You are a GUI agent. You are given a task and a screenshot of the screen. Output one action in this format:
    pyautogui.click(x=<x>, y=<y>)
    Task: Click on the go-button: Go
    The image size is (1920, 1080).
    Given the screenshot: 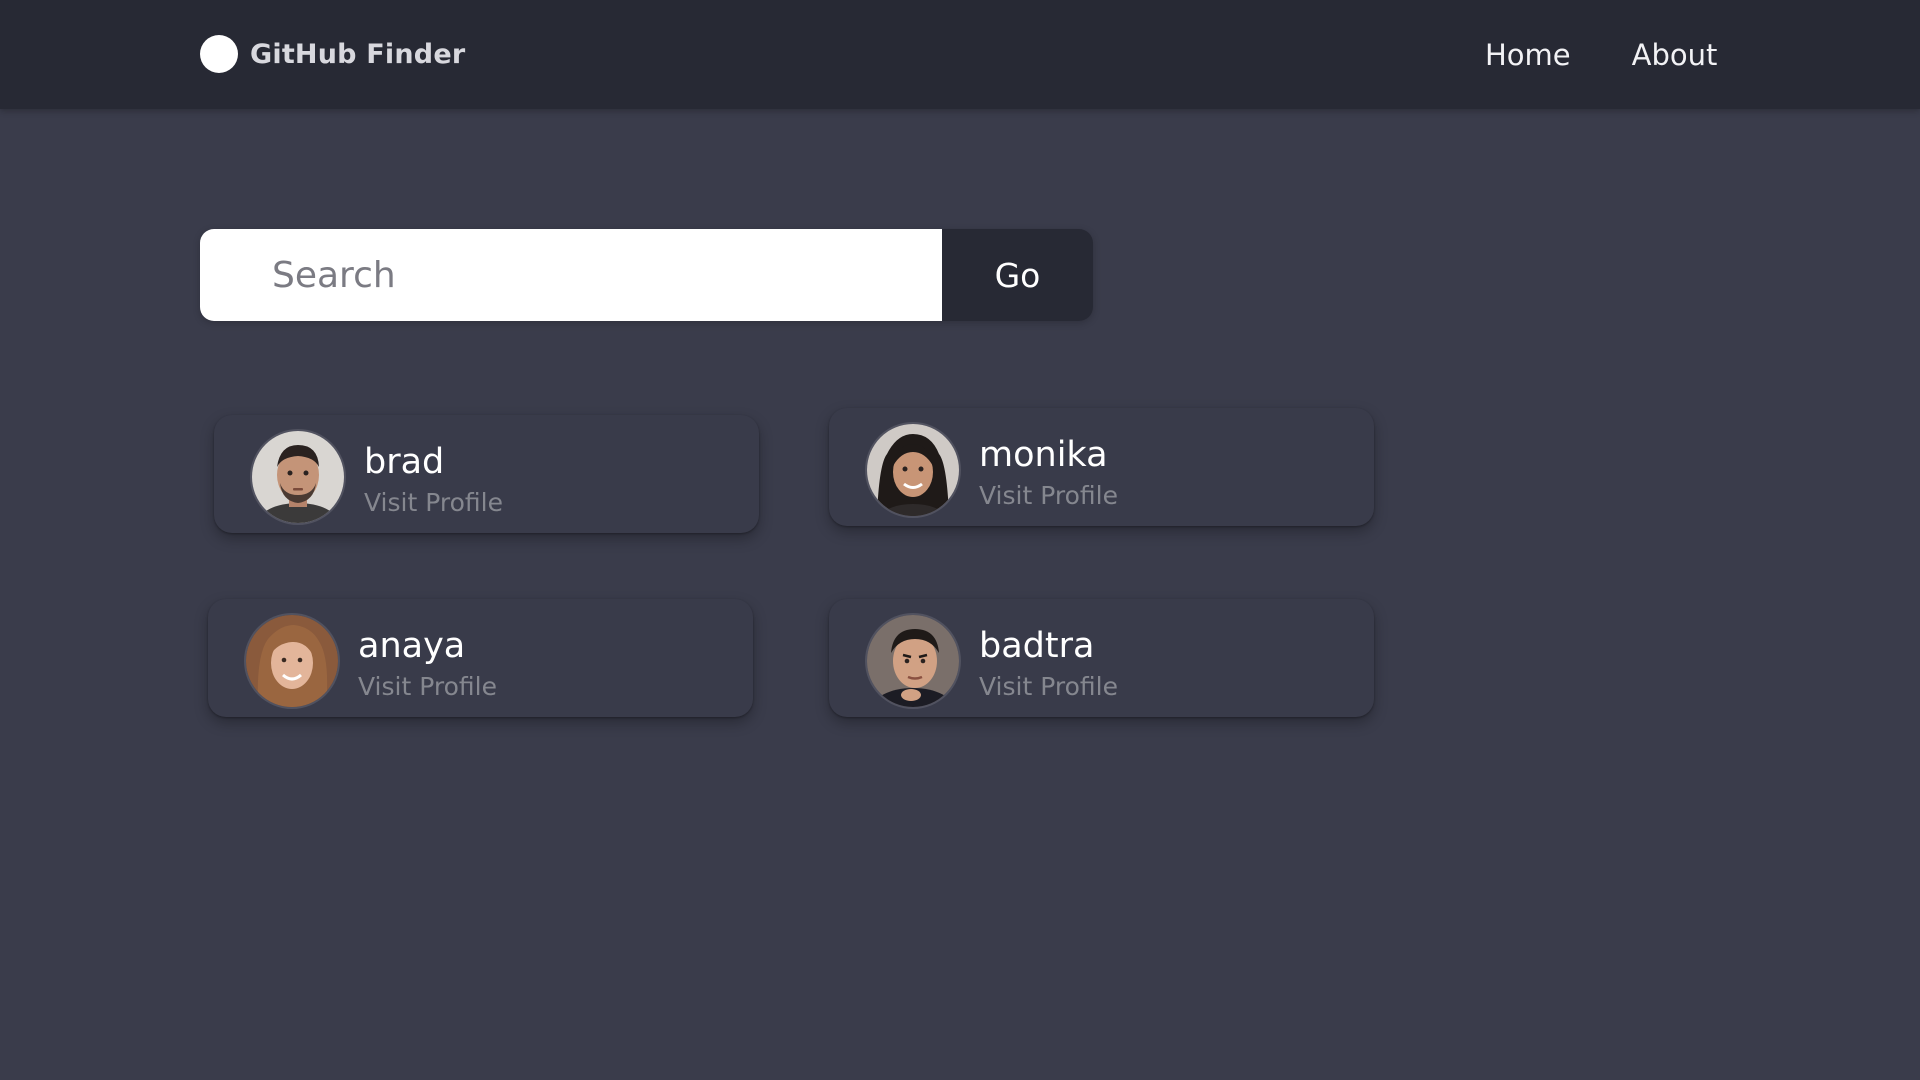 What is the action you would take?
    pyautogui.click(x=1017, y=275)
    